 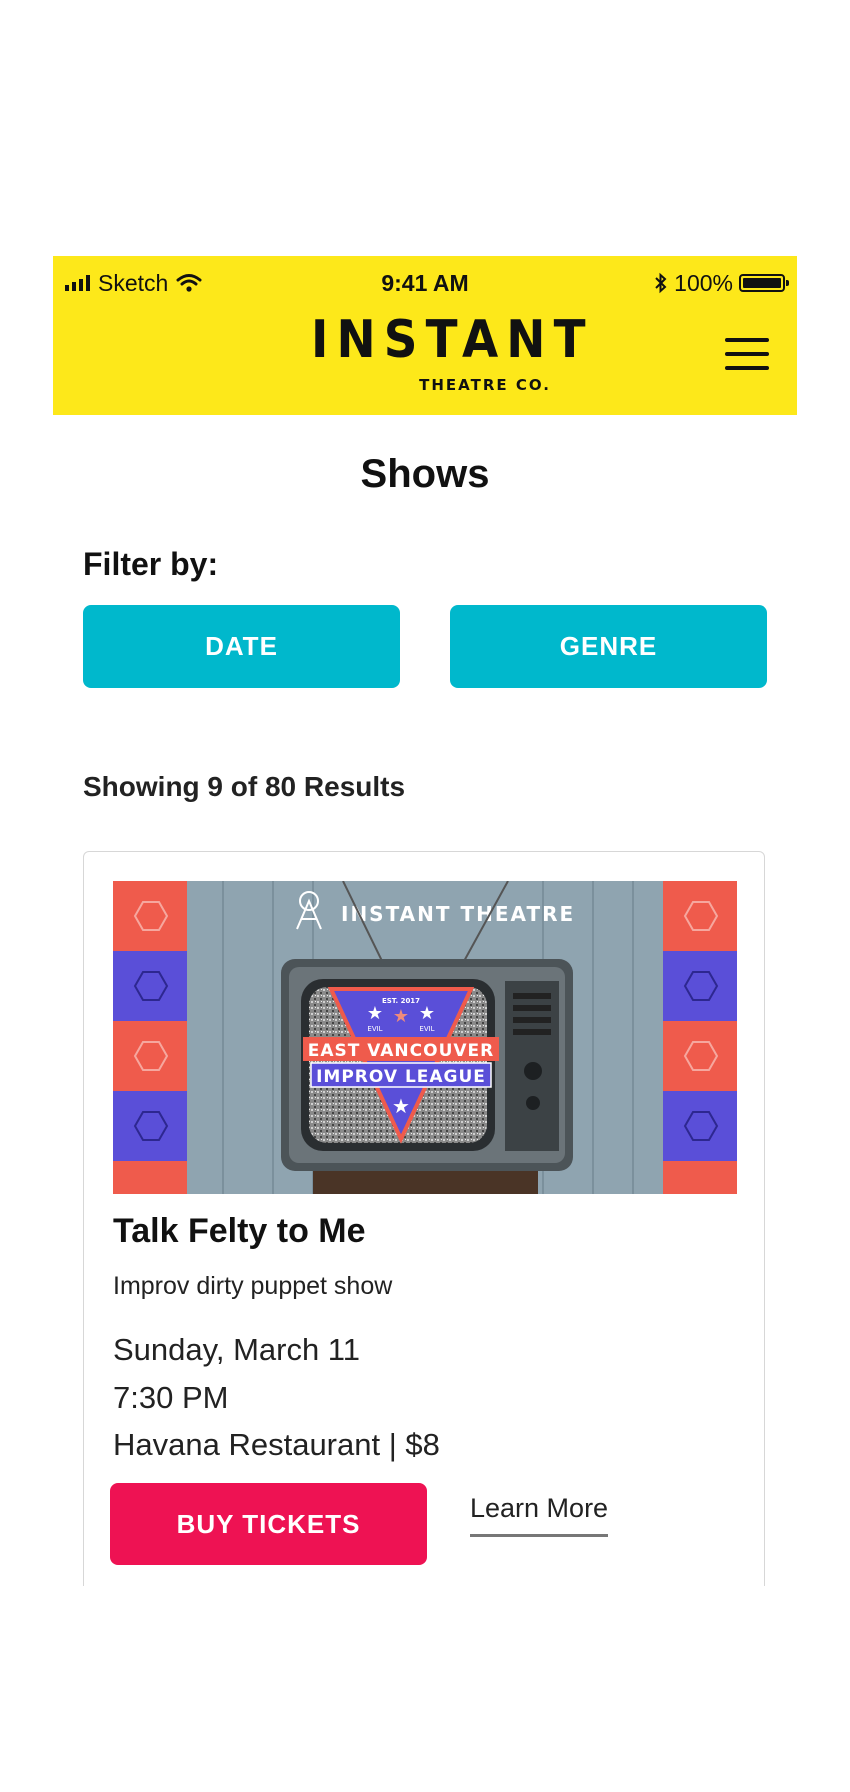 I want to click on results-count: Showing 9 of 80 Results, so click(x=244, y=786).